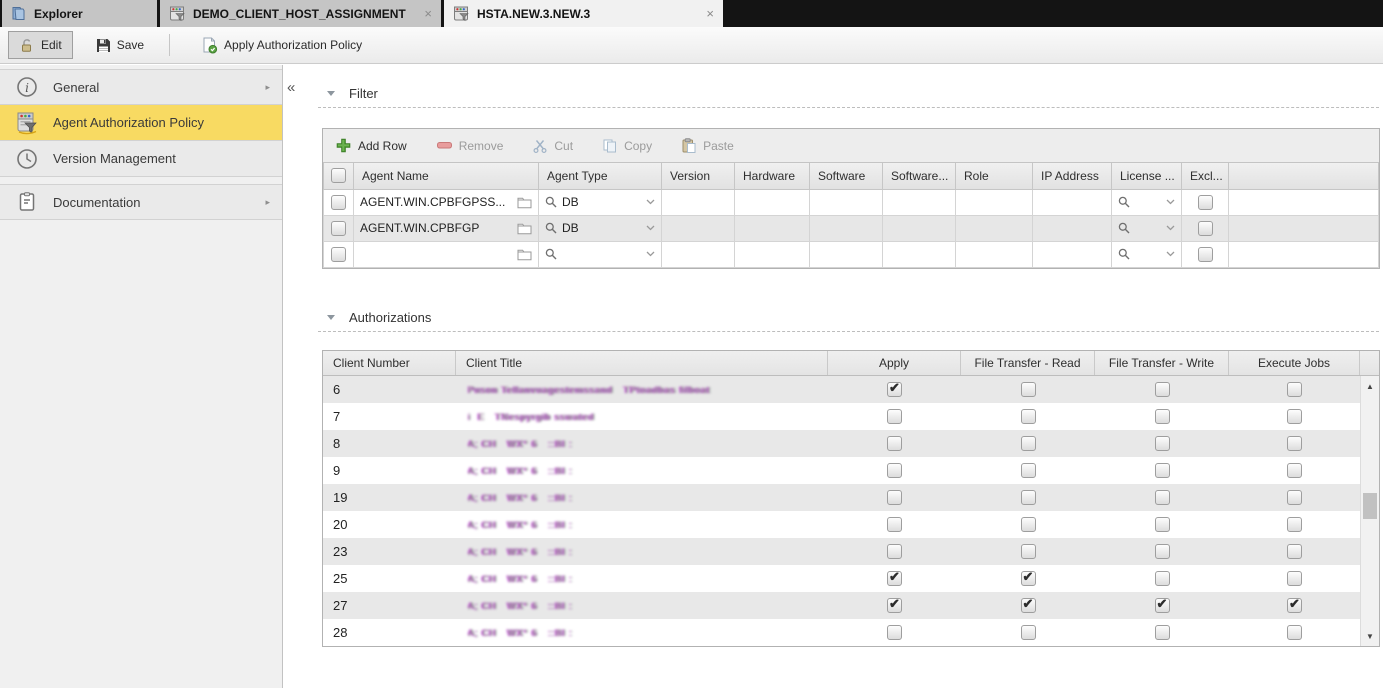 This screenshot has height=688, width=1383. I want to click on tab-explorer: Explorer, so click(79, 13).